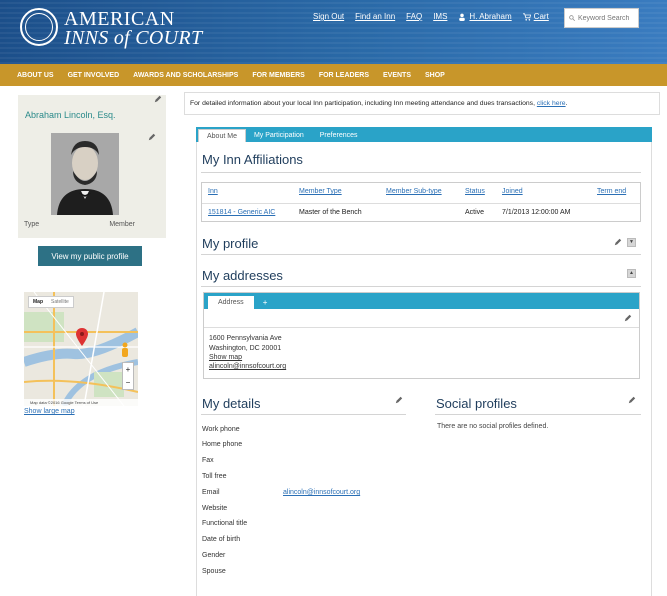 This screenshot has width=667, height=596. Describe the element at coordinates (252, 159) in the screenshot. I see `affiliations-title: My Inn Affiliations` at that location.